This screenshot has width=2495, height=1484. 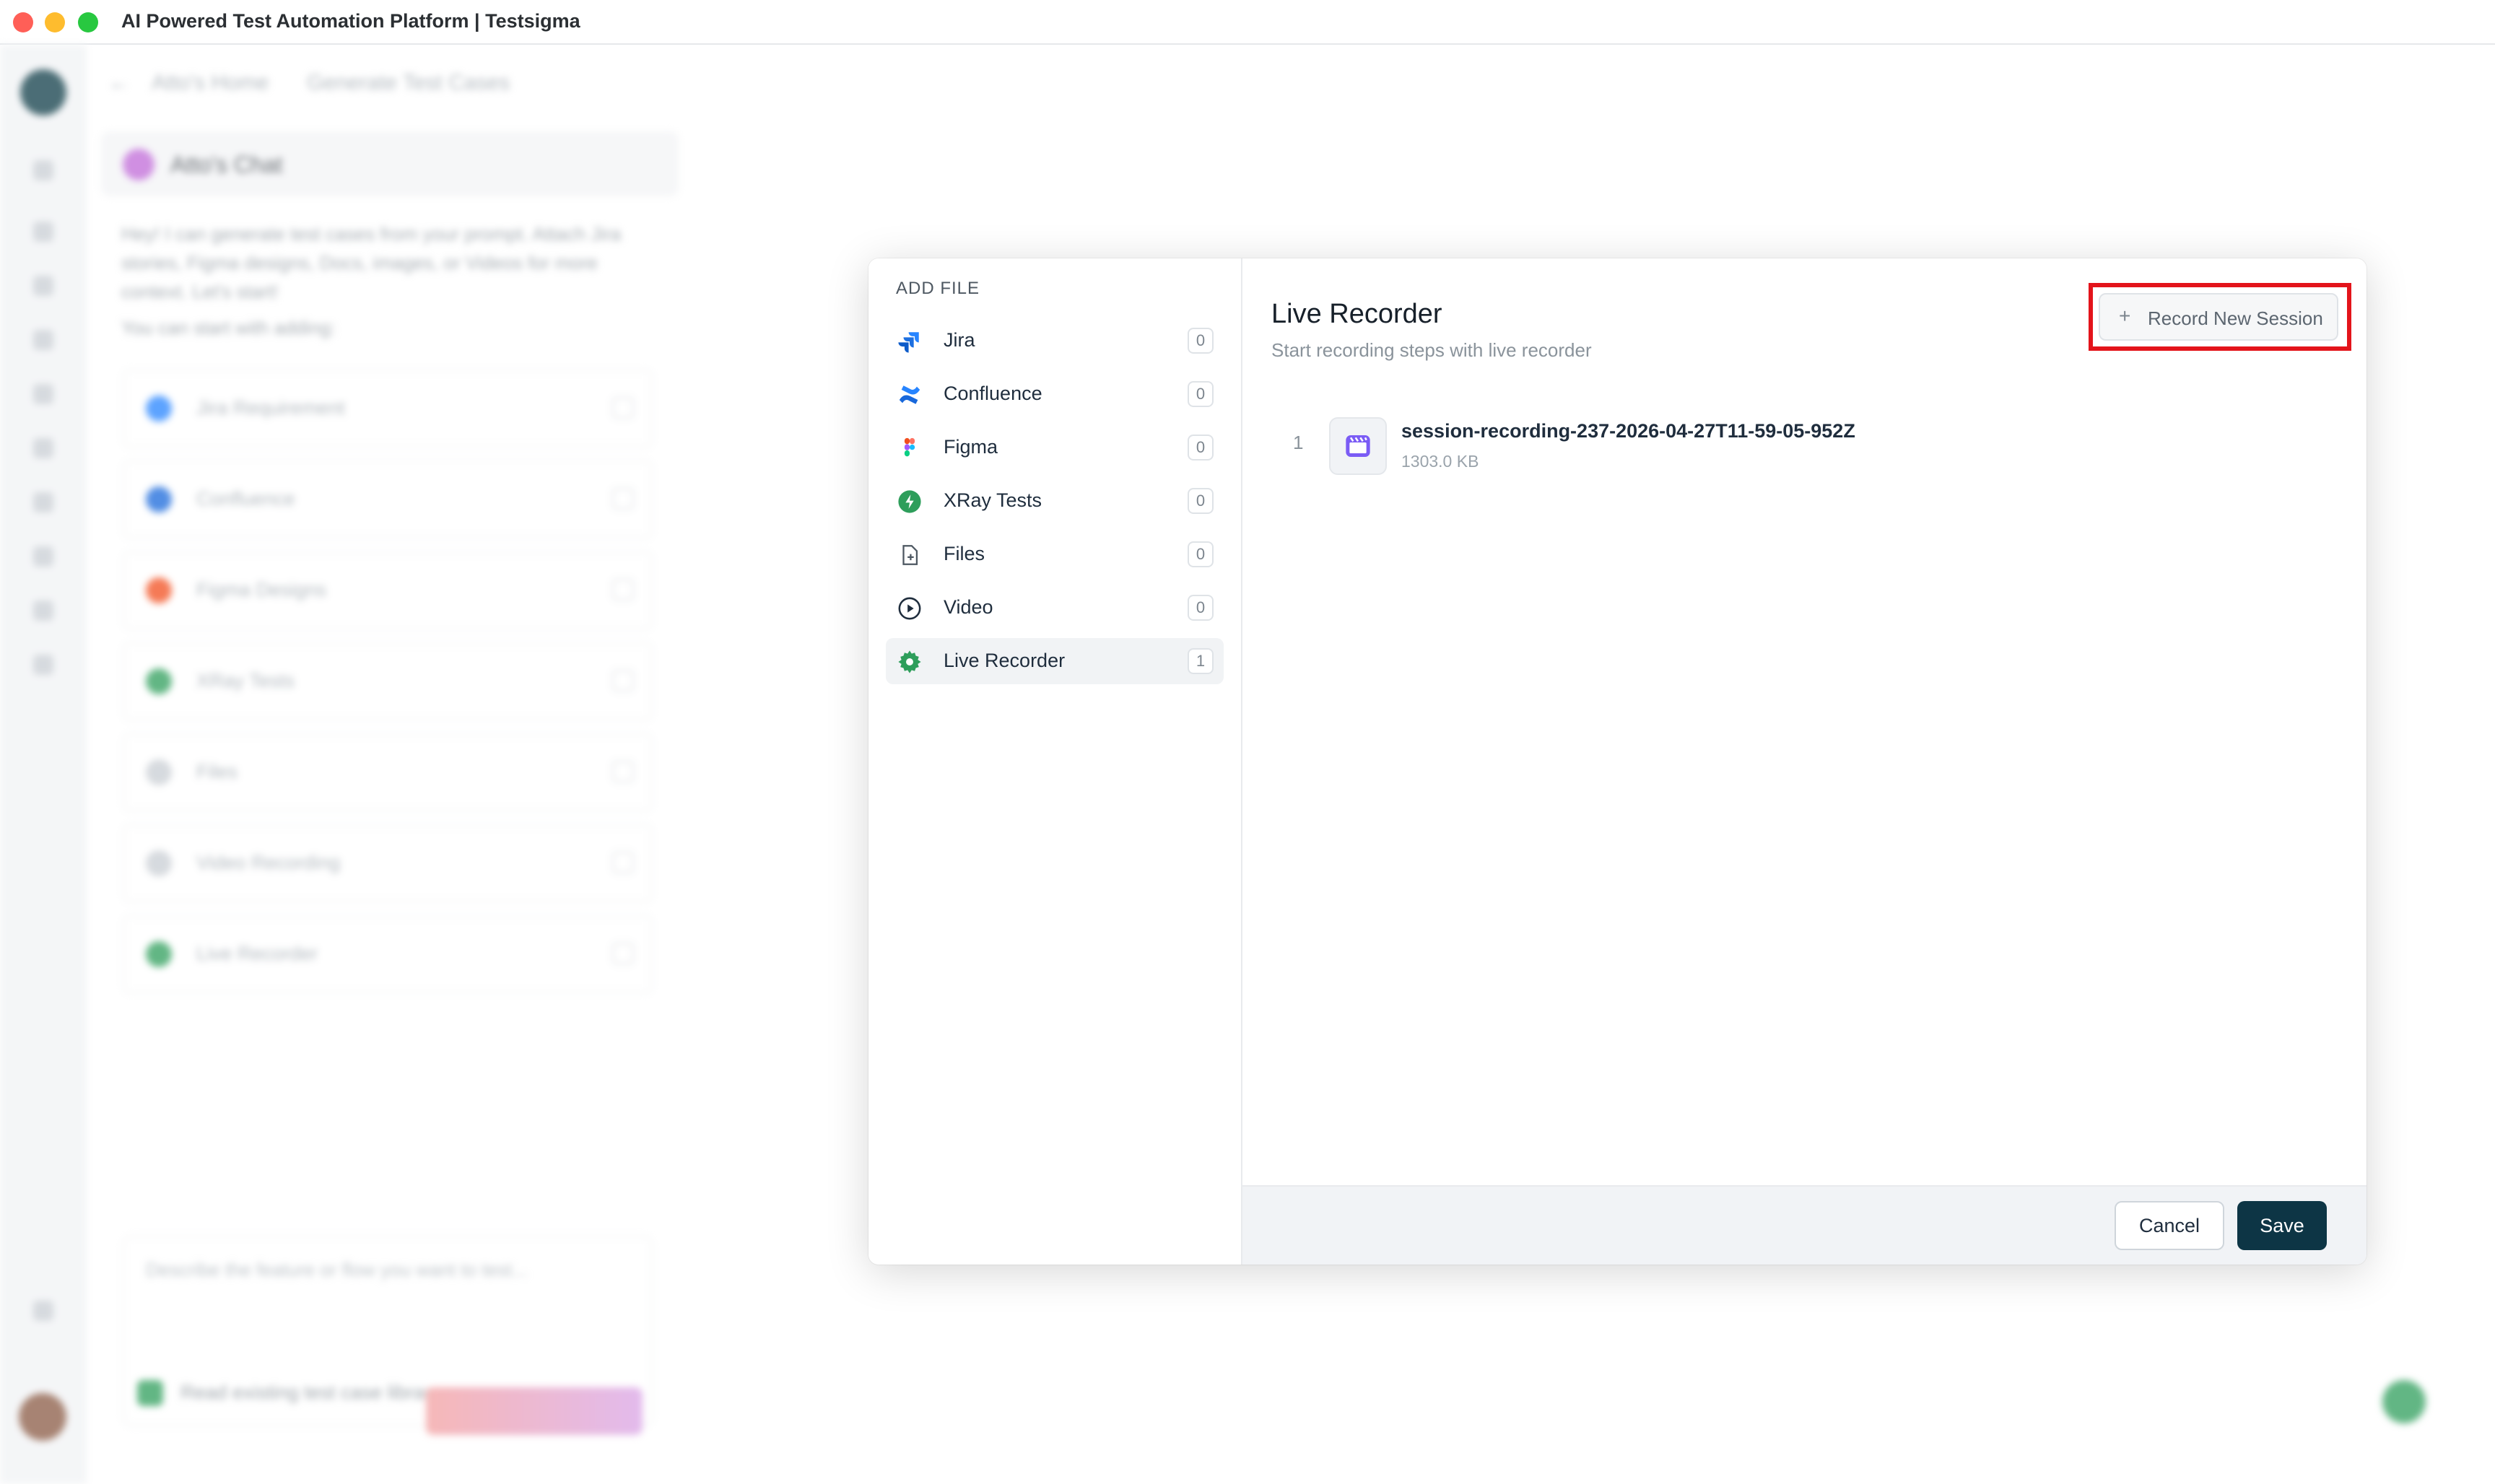 I want to click on gear-icon, so click(x=909, y=661).